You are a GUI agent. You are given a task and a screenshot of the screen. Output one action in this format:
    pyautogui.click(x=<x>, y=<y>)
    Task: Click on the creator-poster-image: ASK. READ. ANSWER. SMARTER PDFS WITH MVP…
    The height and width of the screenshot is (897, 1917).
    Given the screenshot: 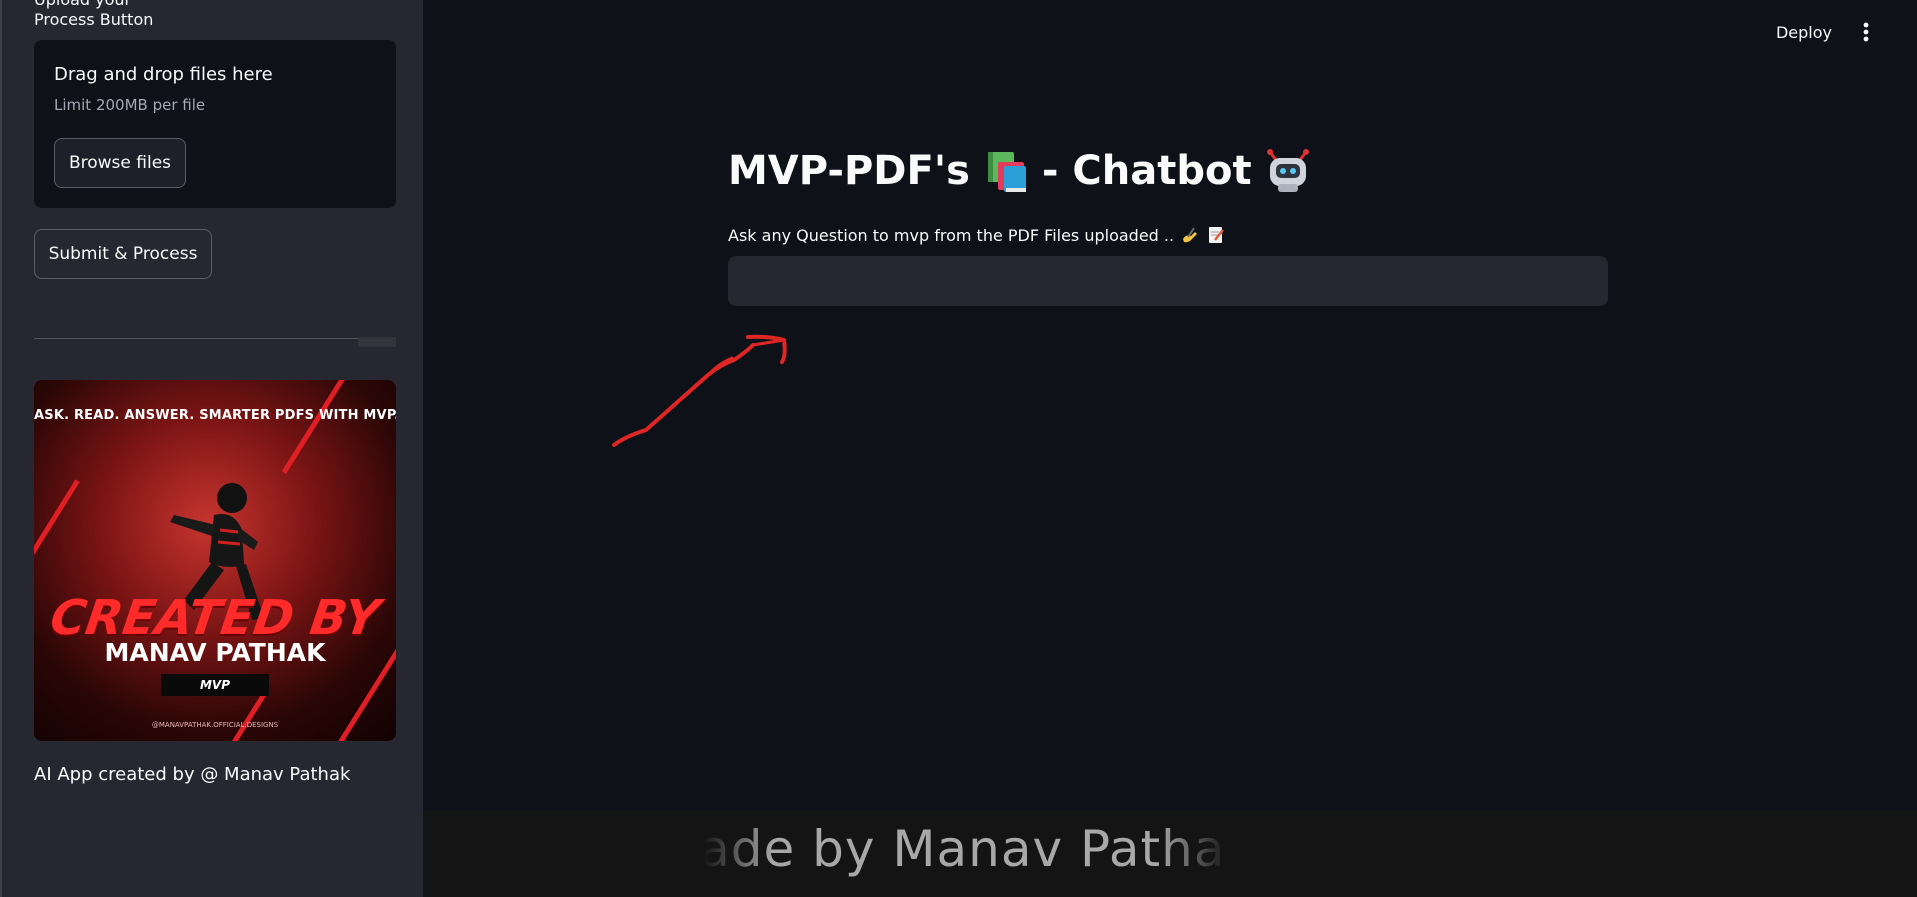 What is the action you would take?
    pyautogui.click(x=215, y=560)
    